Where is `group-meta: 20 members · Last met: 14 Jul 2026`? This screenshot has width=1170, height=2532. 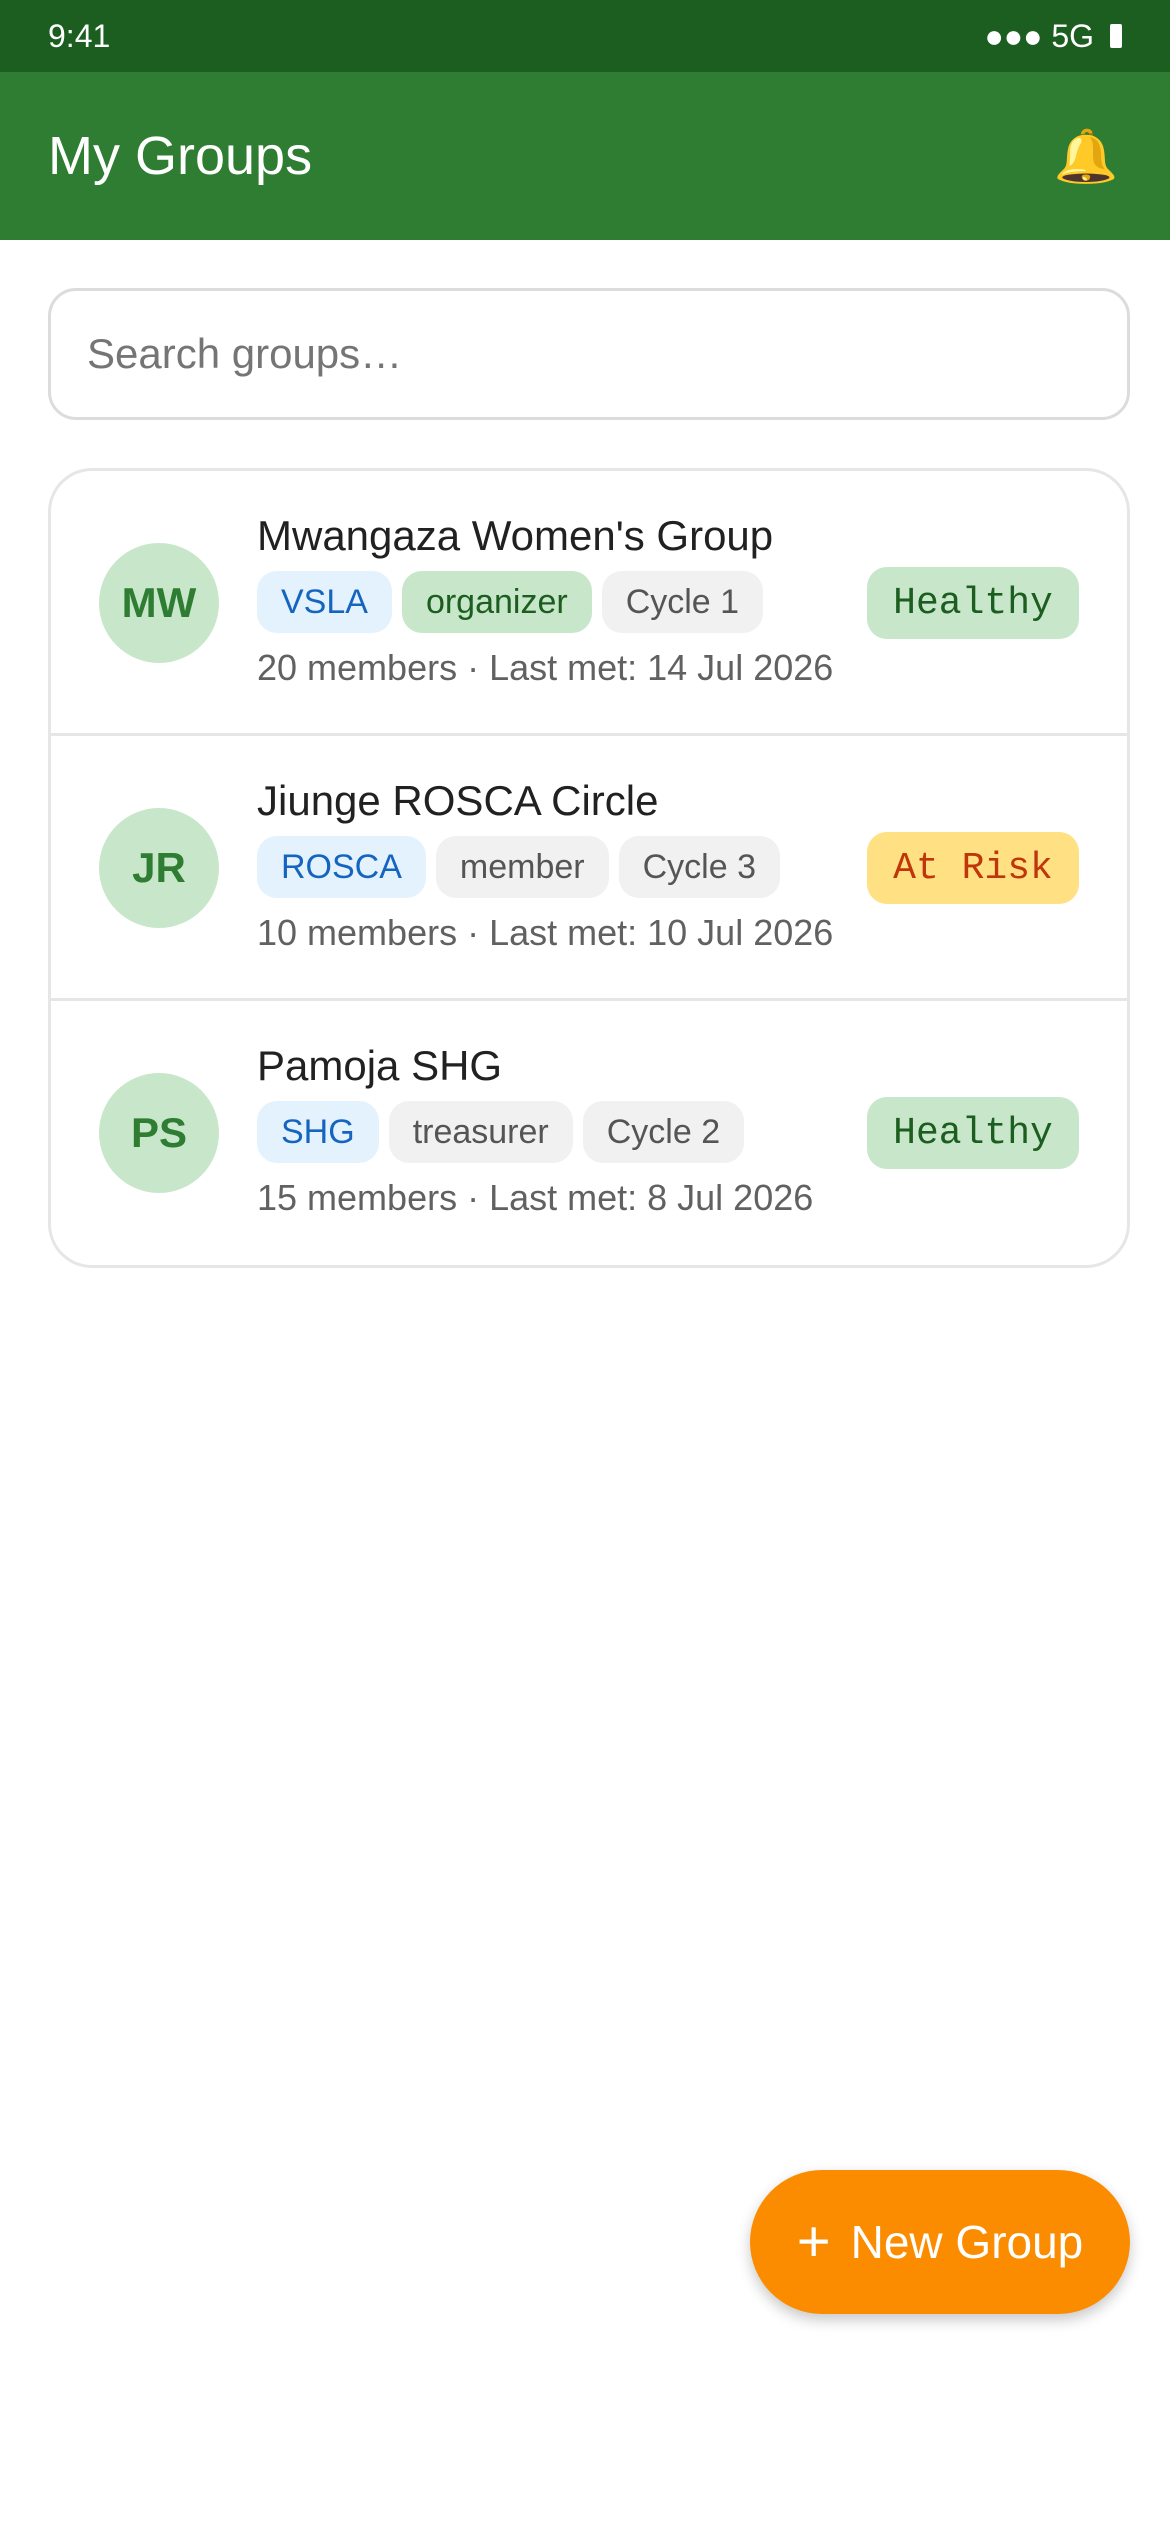 group-meta: 20 members · Last met: 14 Jul 2026 is located at coordinates (545, 667).